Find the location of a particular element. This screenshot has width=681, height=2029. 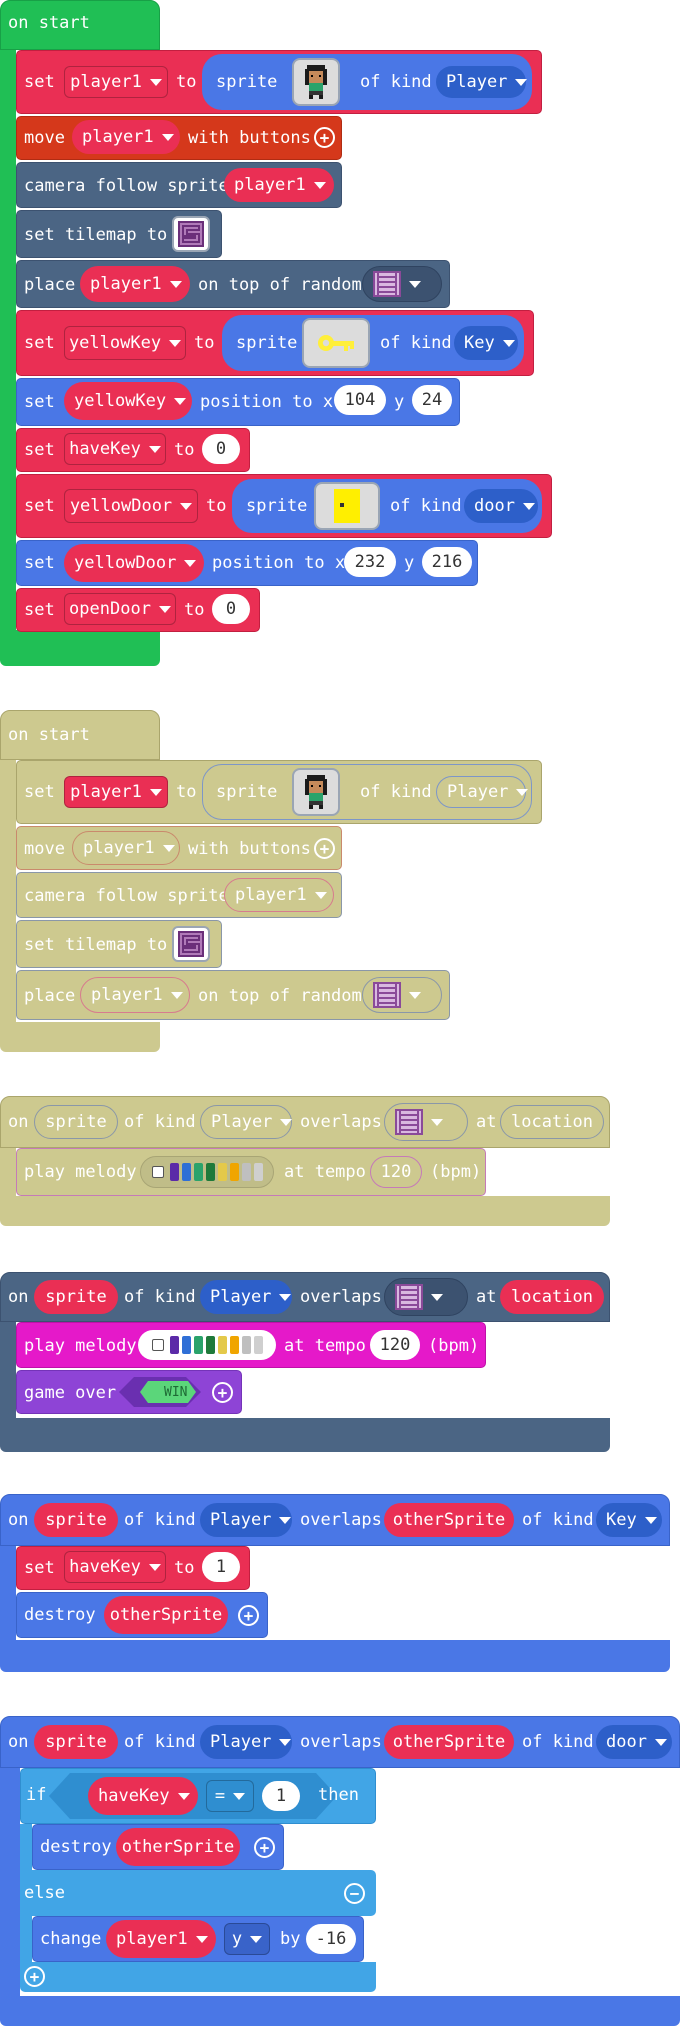

key-kind-label: Key is located at coordinates (479, 343).